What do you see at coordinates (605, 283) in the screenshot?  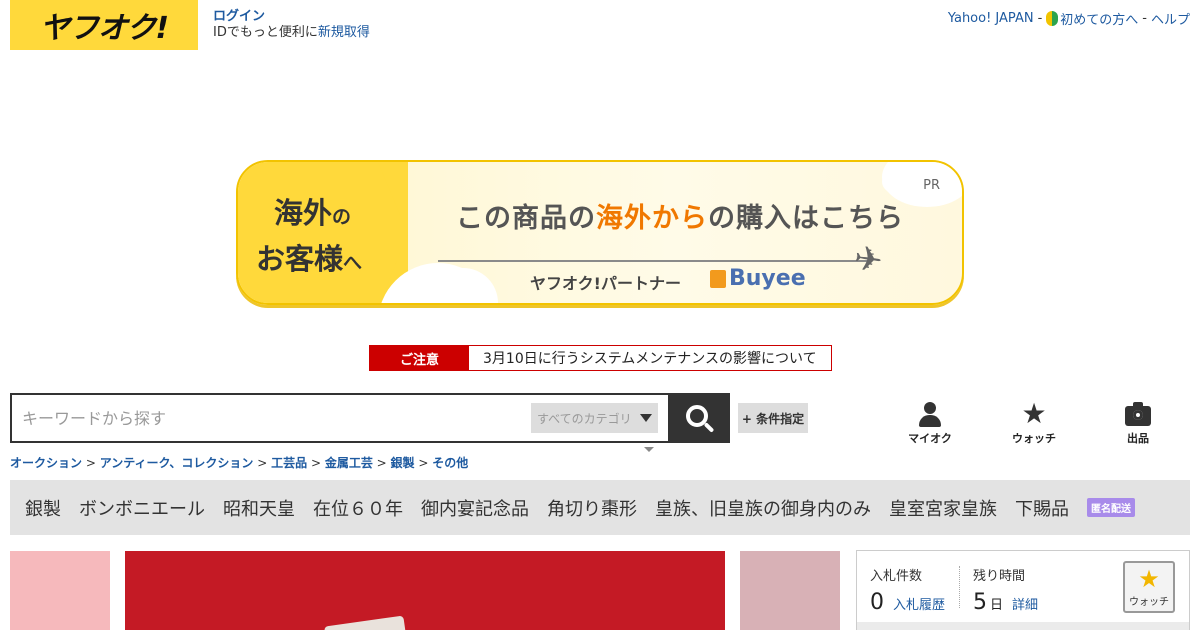 I see `banner-partner: ヤフオク!パートナー` at bounding box center [605, 283].